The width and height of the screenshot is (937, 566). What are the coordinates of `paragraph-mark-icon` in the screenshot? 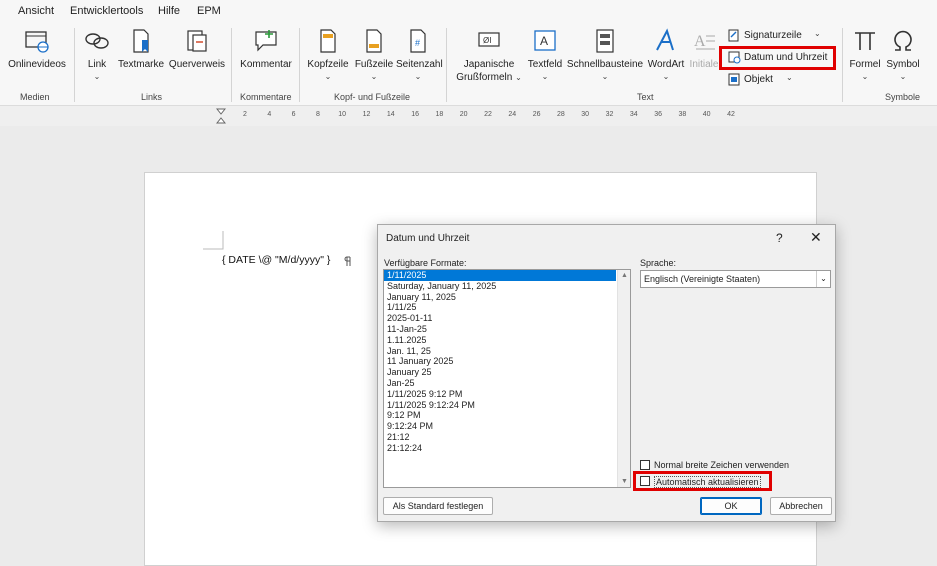 It's located at (347, 261).